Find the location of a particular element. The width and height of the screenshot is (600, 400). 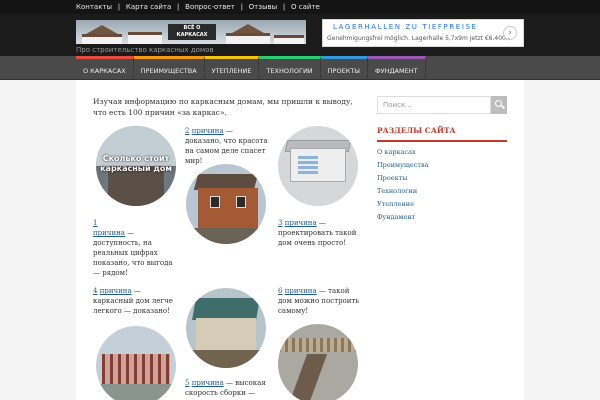

reason-1-image-caption: Сколько стоит каркасный дом is located at coordinates (136, 163).